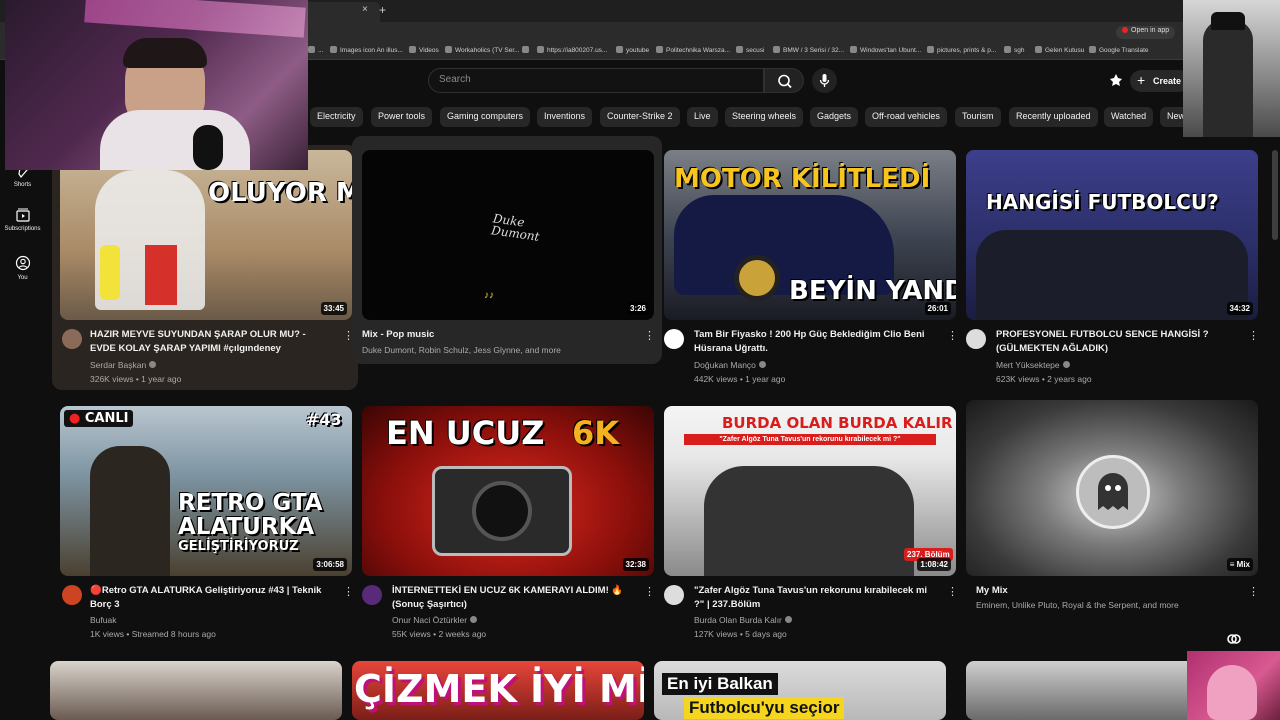  Describe the element at coordinates (382, 10) in the screenshot. I see `new-tab-button: +` at that location.